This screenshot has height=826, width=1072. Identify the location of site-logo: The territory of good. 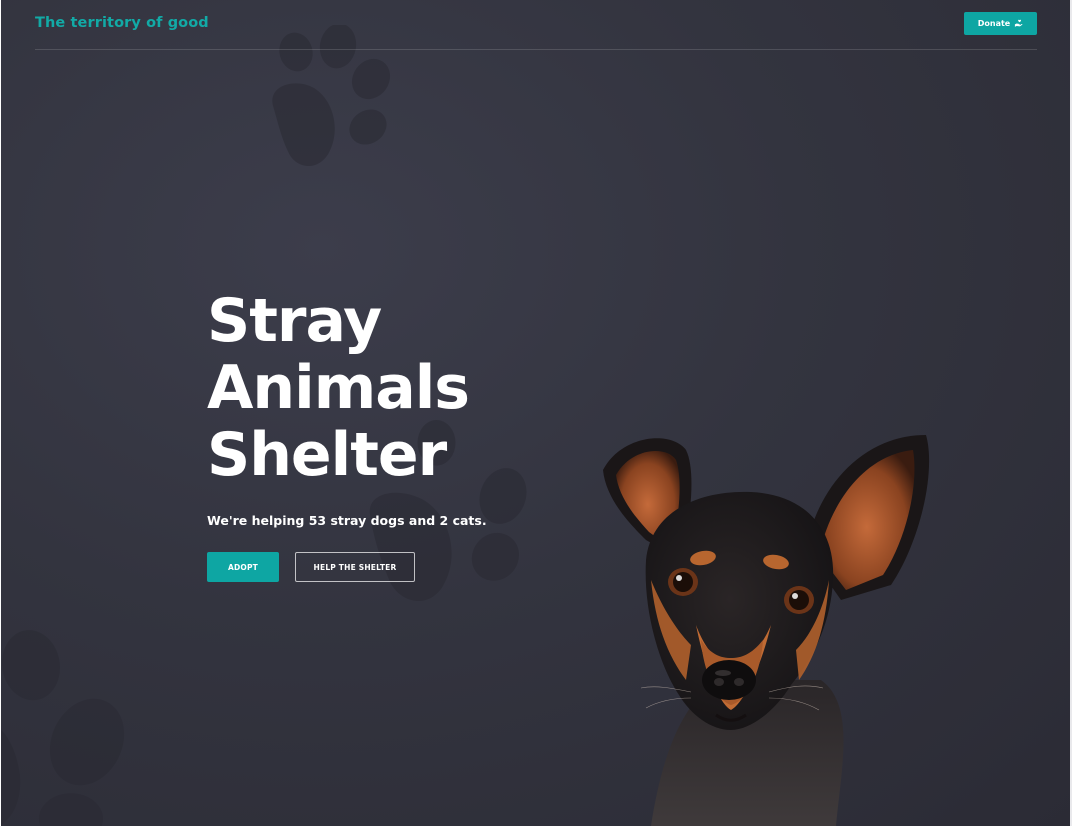
(122, 23).